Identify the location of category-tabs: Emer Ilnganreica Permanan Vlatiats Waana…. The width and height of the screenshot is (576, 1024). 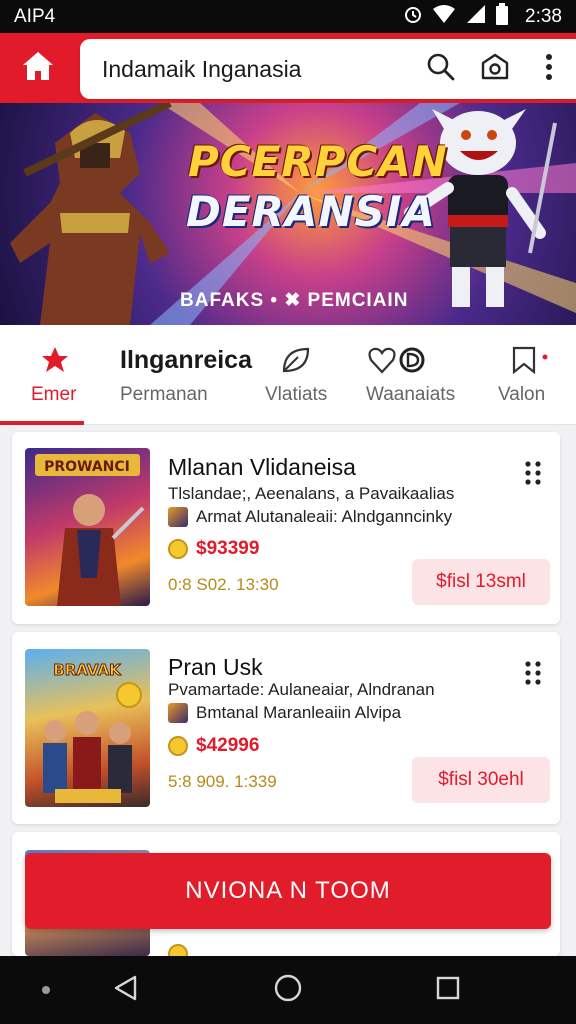
(288, 375).